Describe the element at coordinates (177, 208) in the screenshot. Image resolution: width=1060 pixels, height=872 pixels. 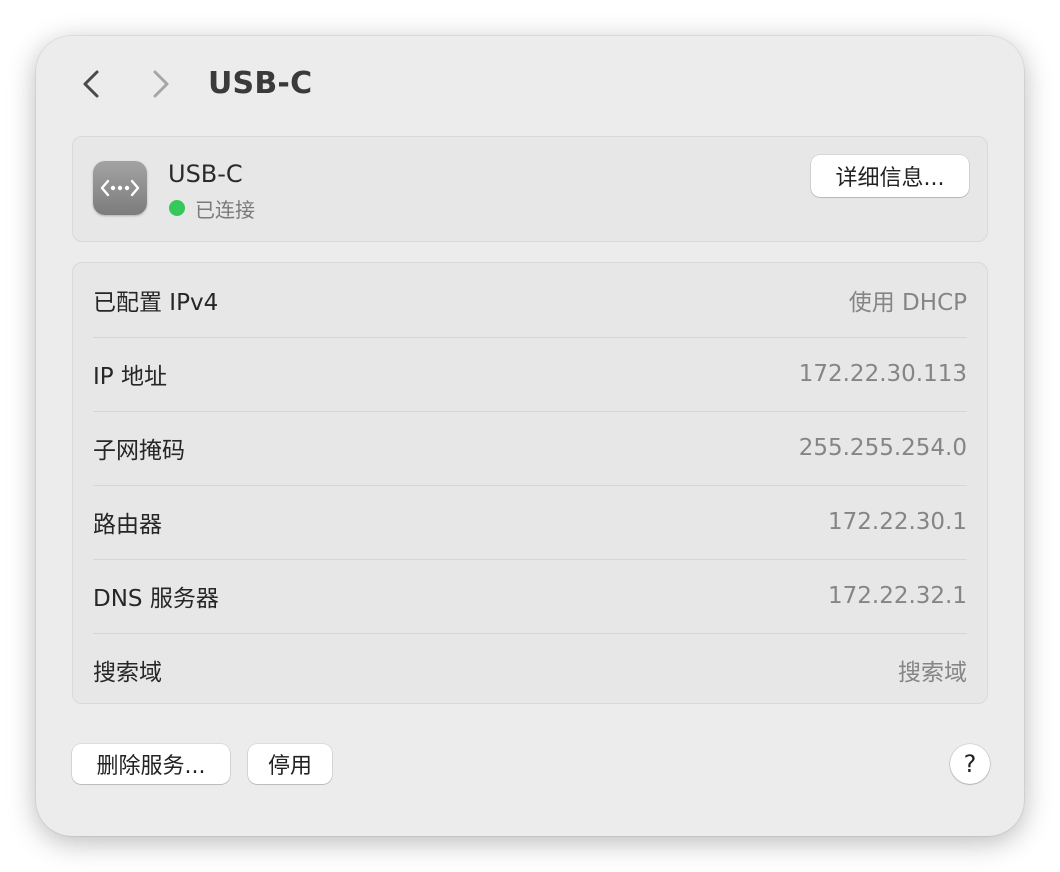
I see `status-dot-icon` at that location.